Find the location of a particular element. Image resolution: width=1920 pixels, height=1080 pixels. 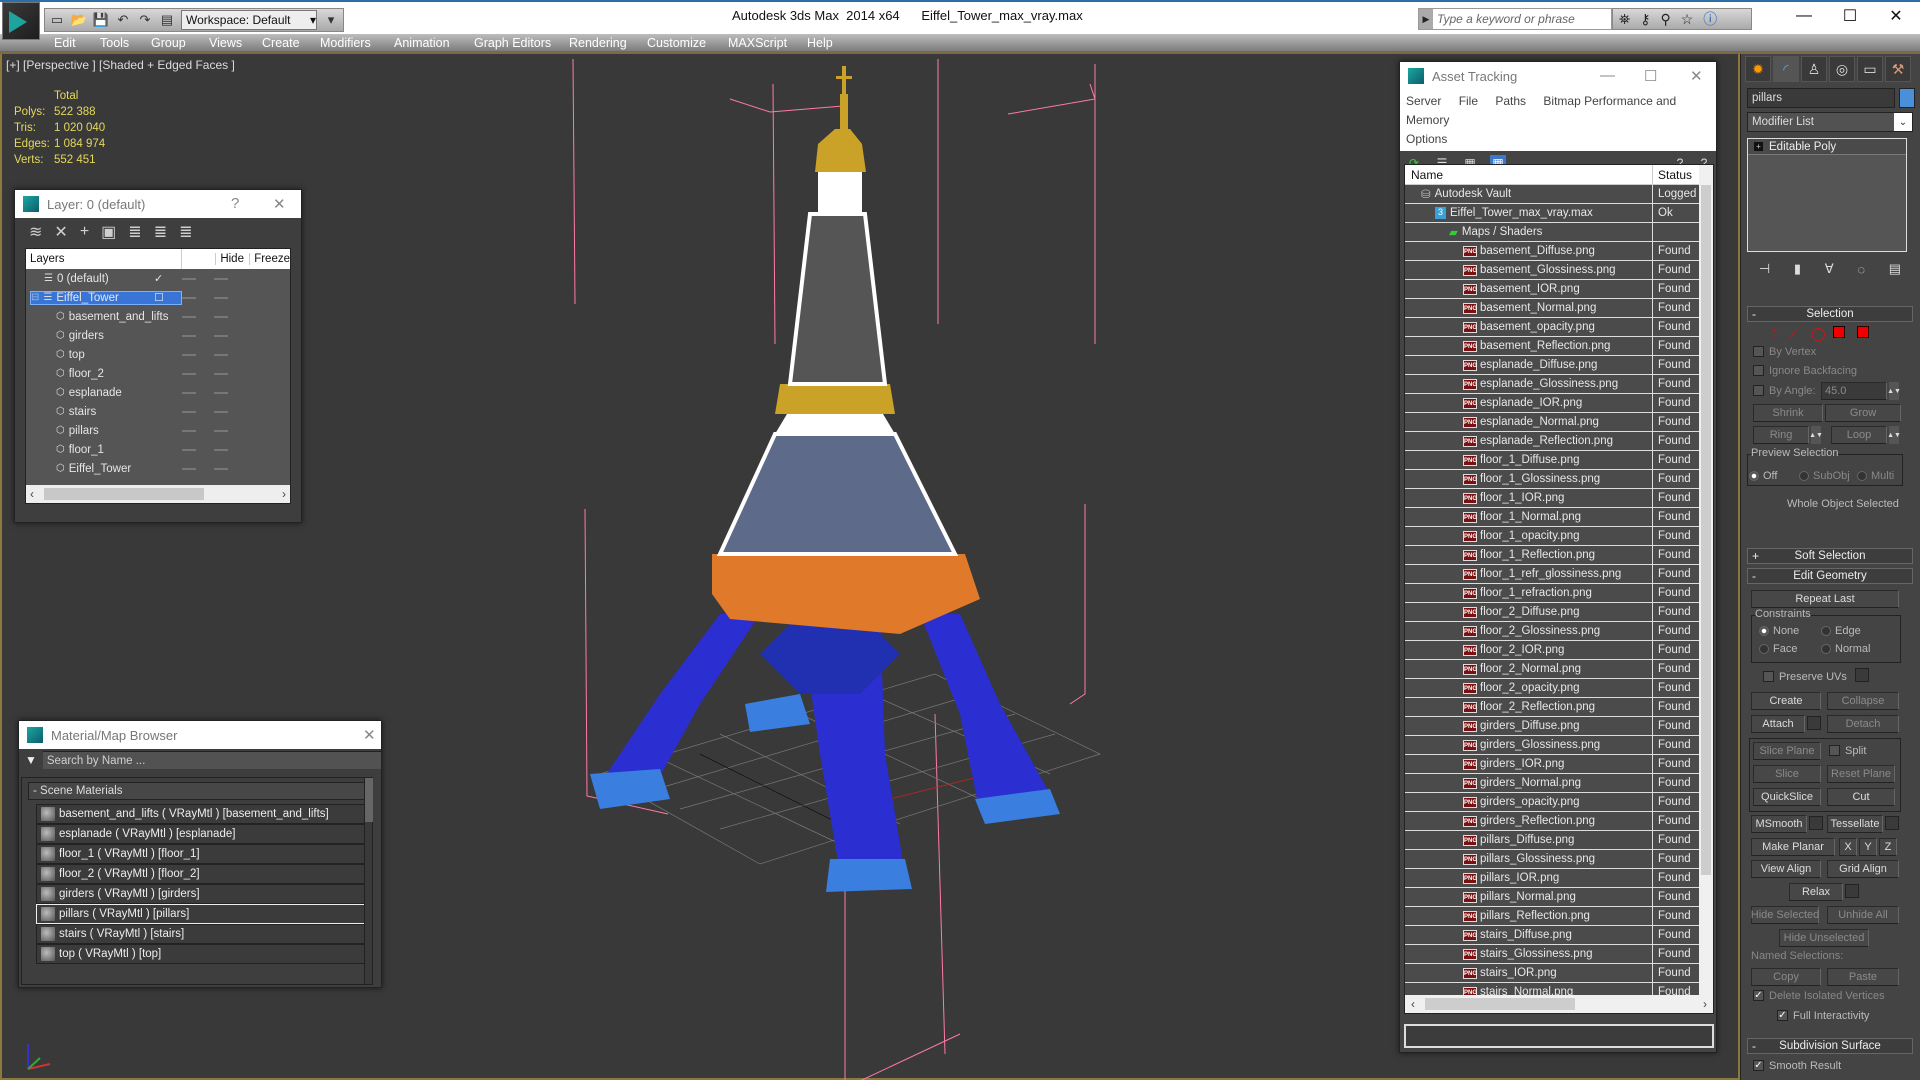

display-tab-icon: ▭ is located at coordinates (1870, 69).